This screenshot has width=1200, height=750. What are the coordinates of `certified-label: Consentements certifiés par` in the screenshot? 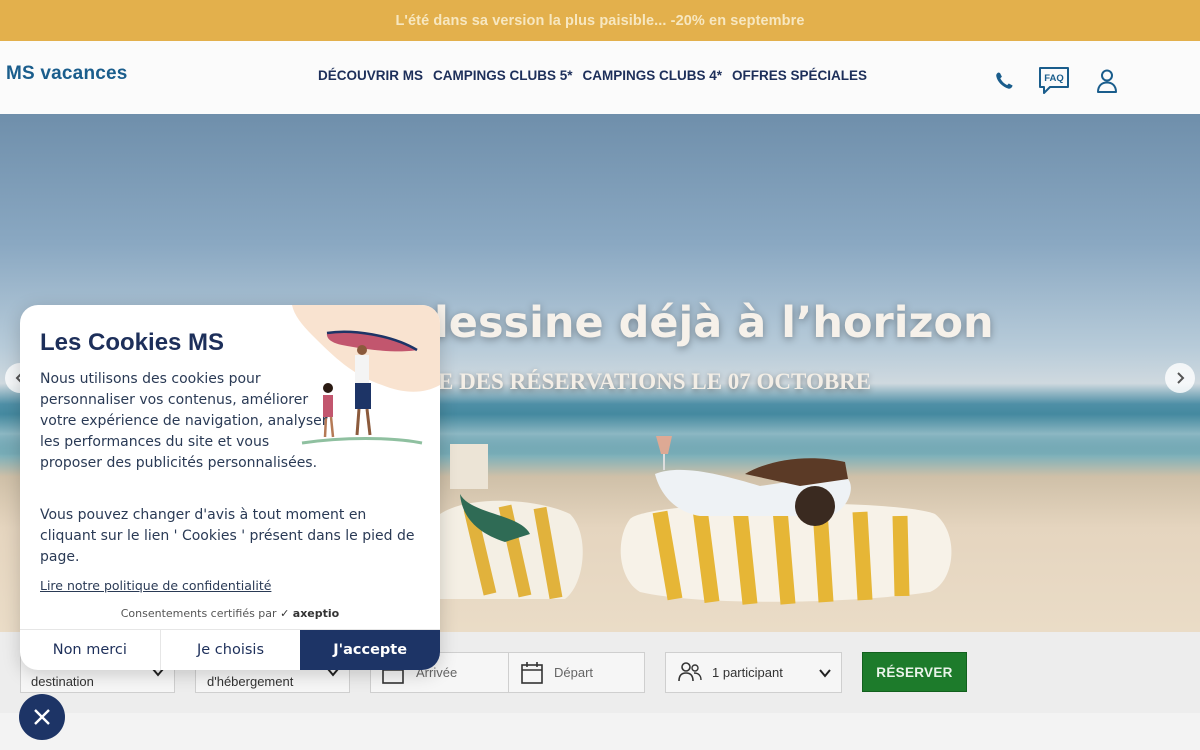 It's located at (198, 613).